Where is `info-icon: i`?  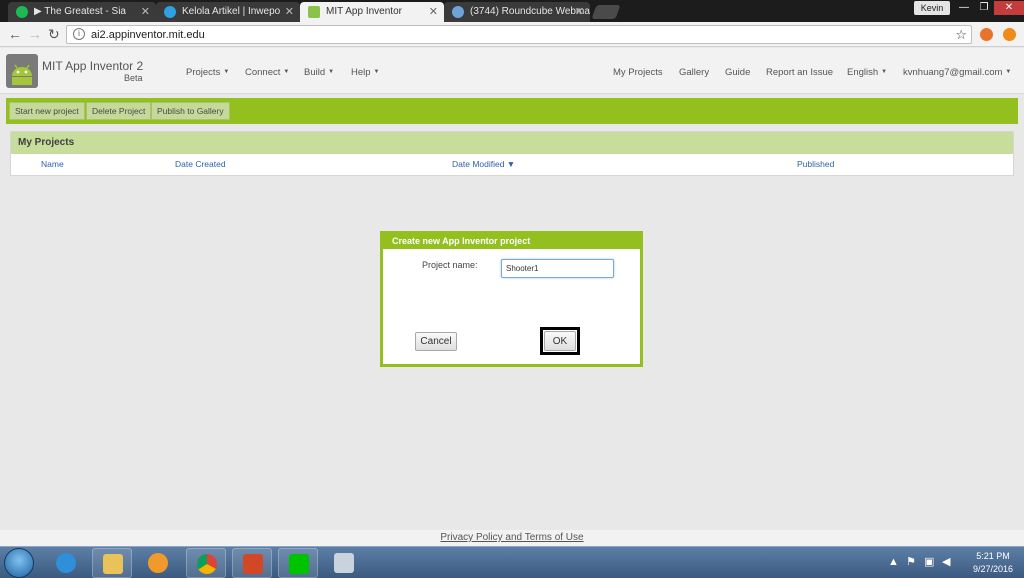 info-icon: i is located at coordinates (79, 34).